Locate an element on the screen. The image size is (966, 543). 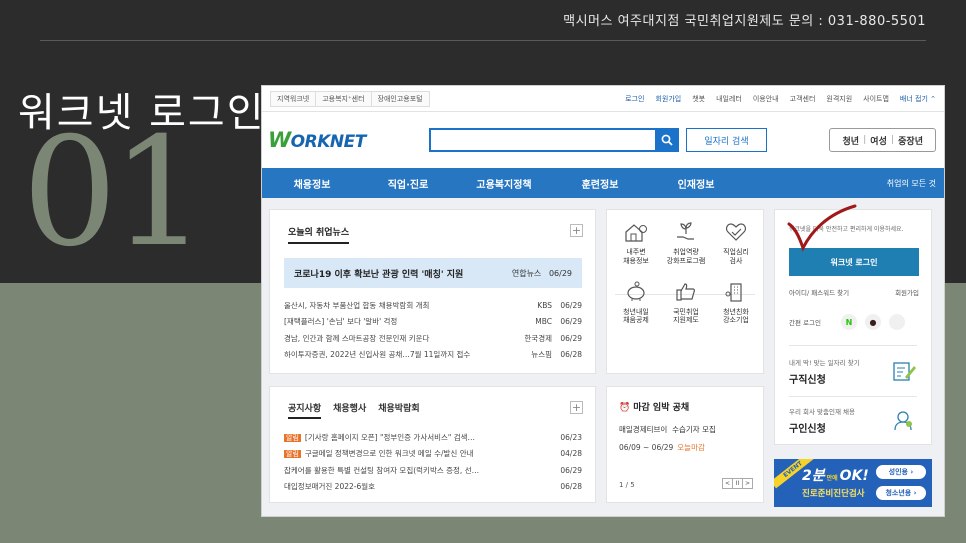
service-youth-savings: 청년내일 채움공제 is located at coordinates (636, 303).